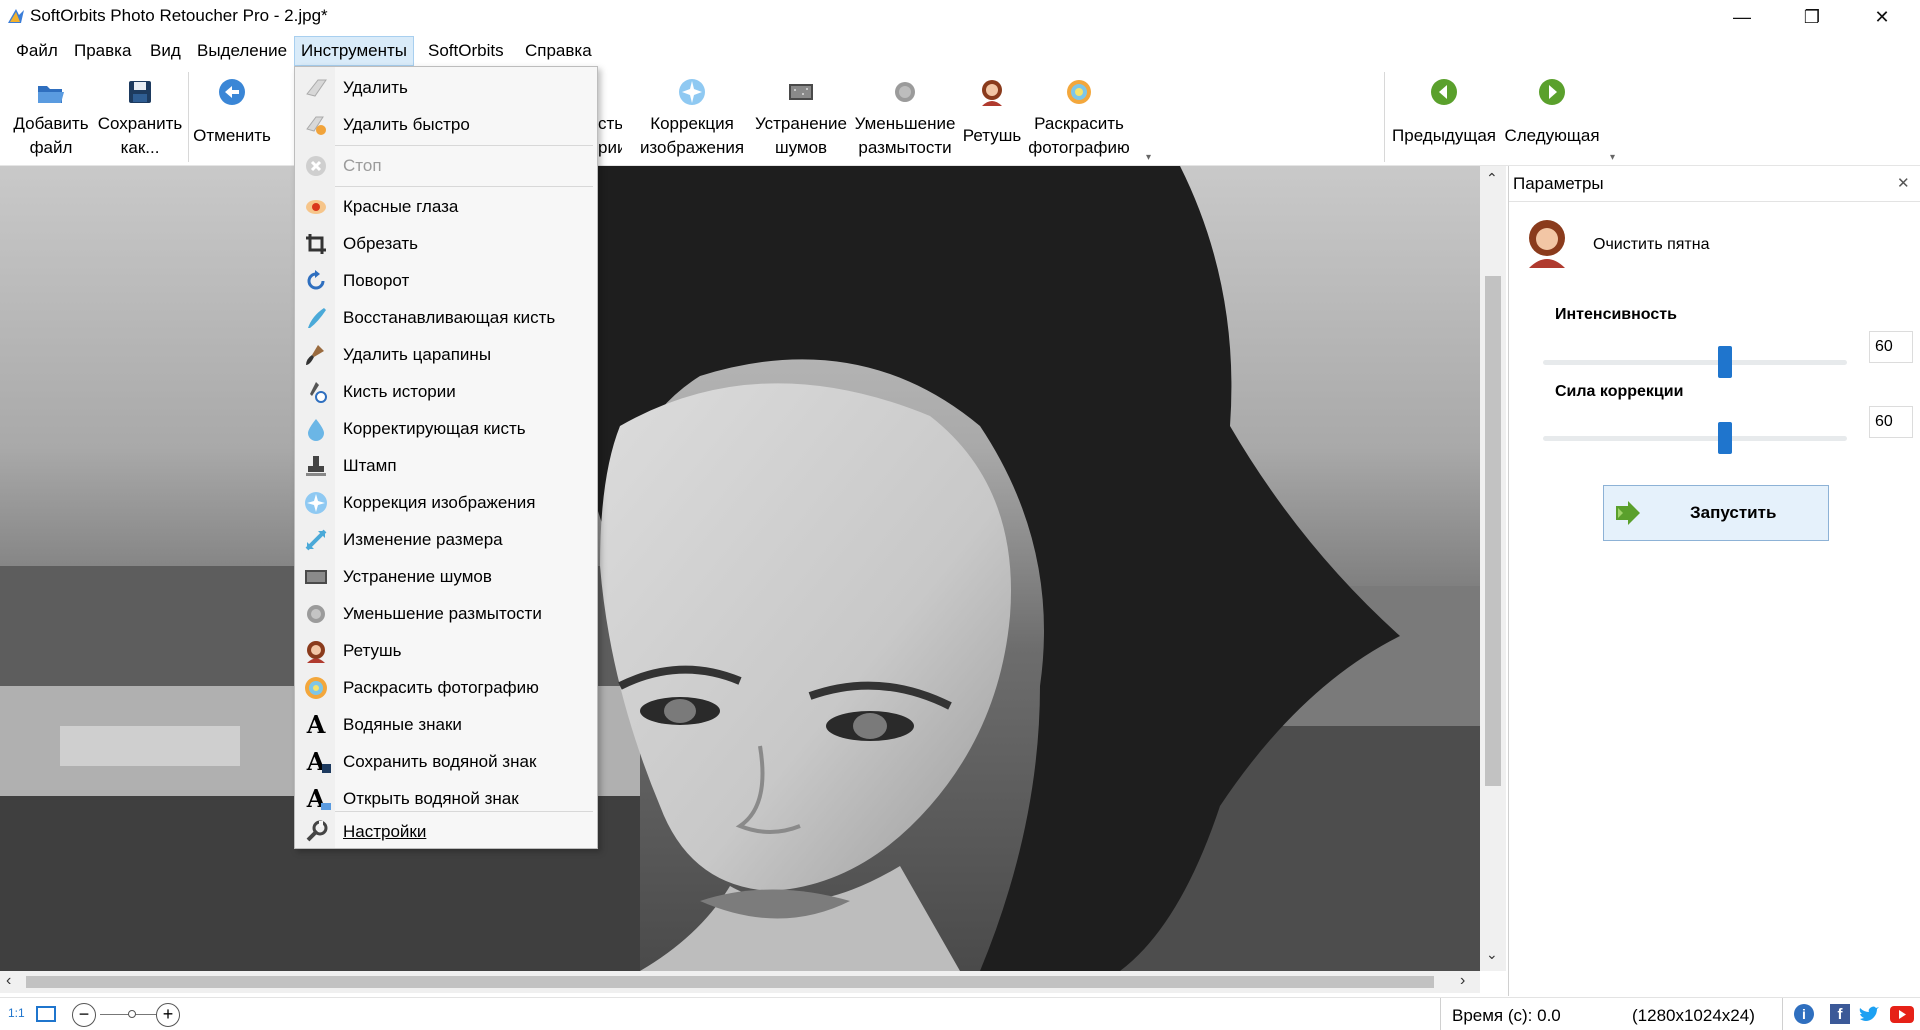 This screenshot has width=1920, height=1030. I want to click on menu-item-blur-reduction: Уменьшение размытости, so click(446, 613).